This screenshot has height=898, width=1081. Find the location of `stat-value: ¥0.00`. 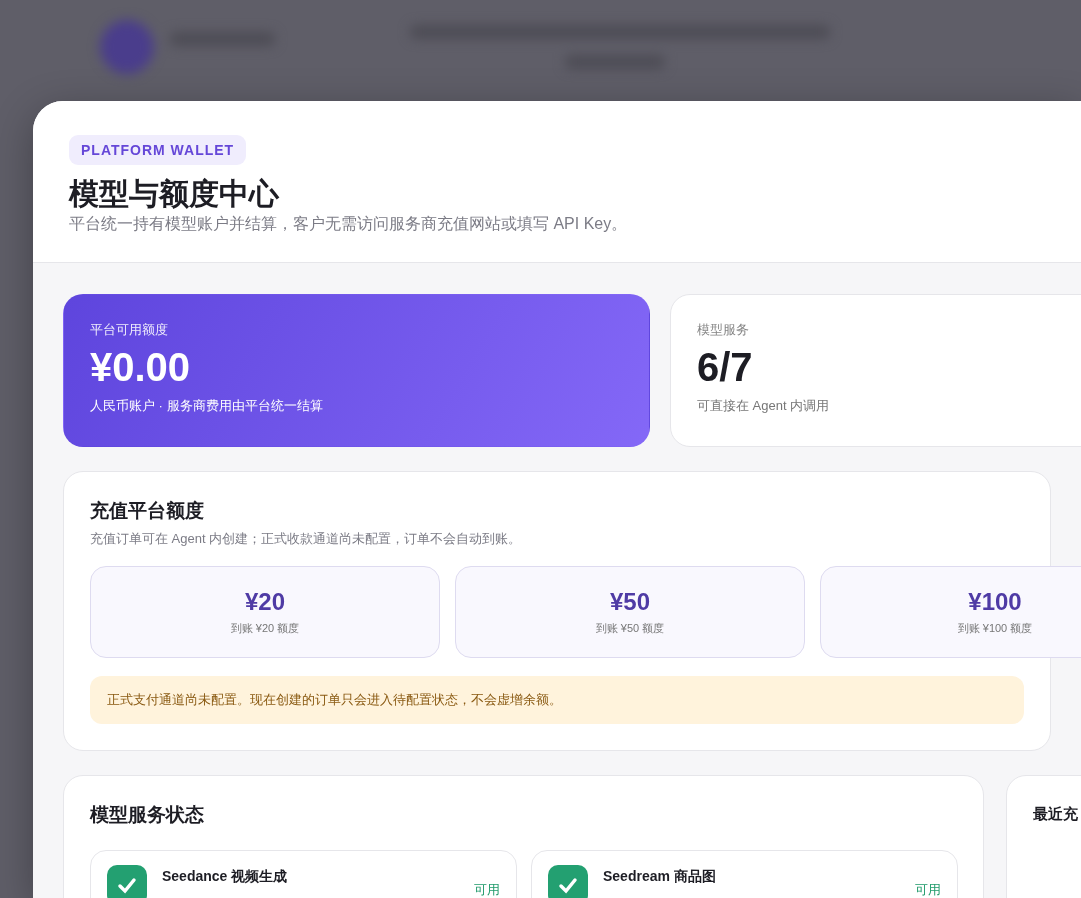

stat-value: ¥0.00 is located at coordinates (141, 367).